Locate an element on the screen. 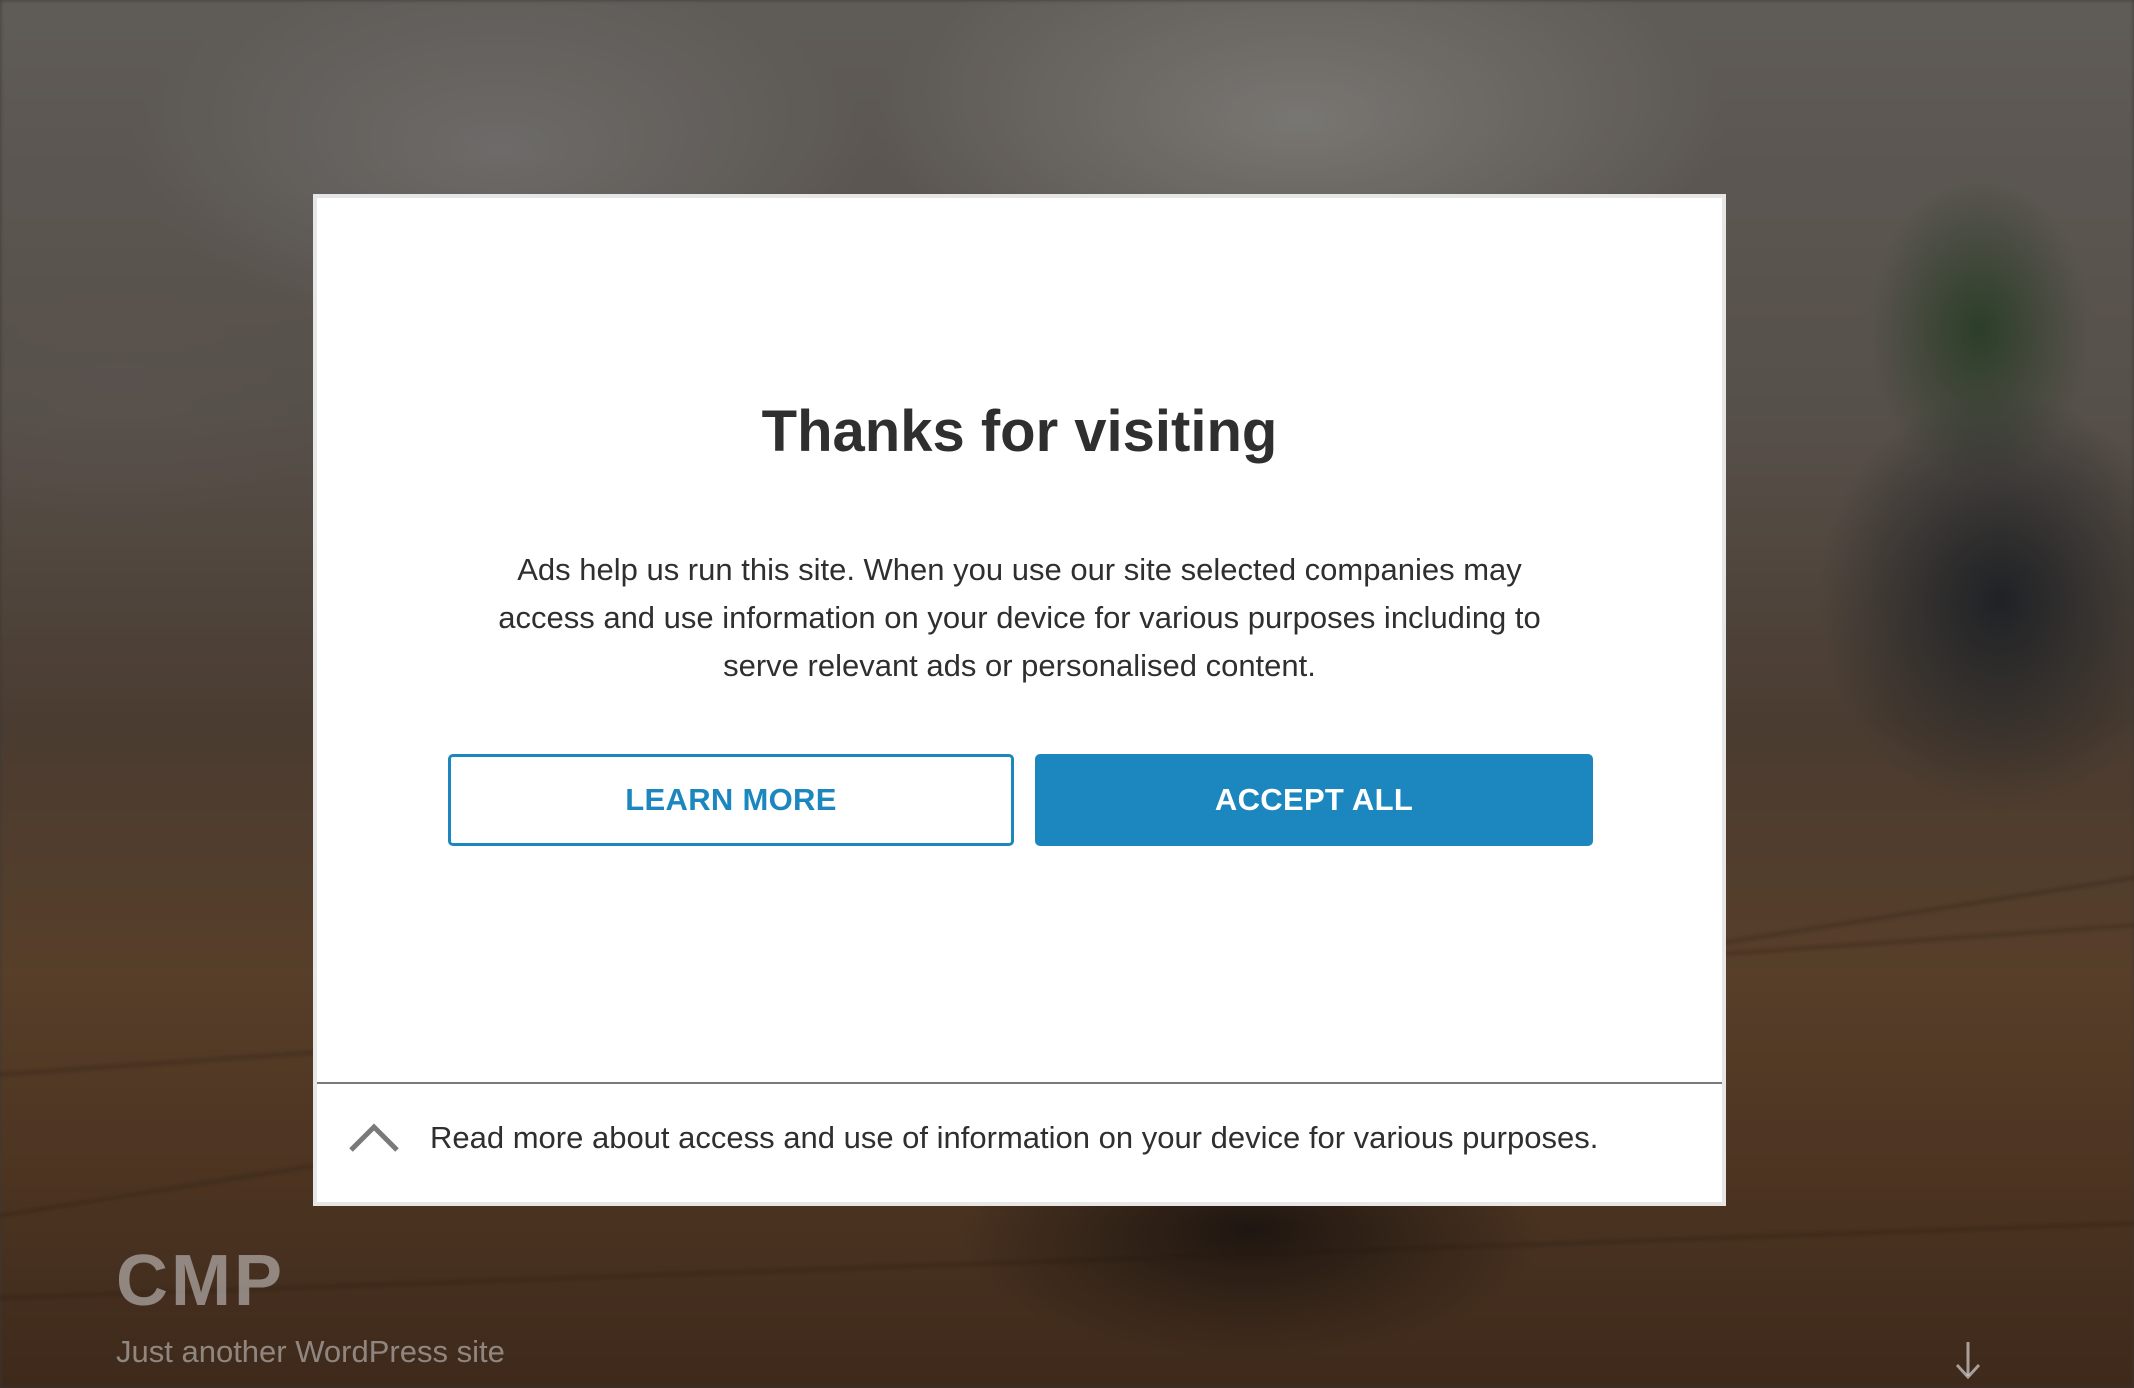  arrow-down-icon is located at coordinates (1968, 1360).